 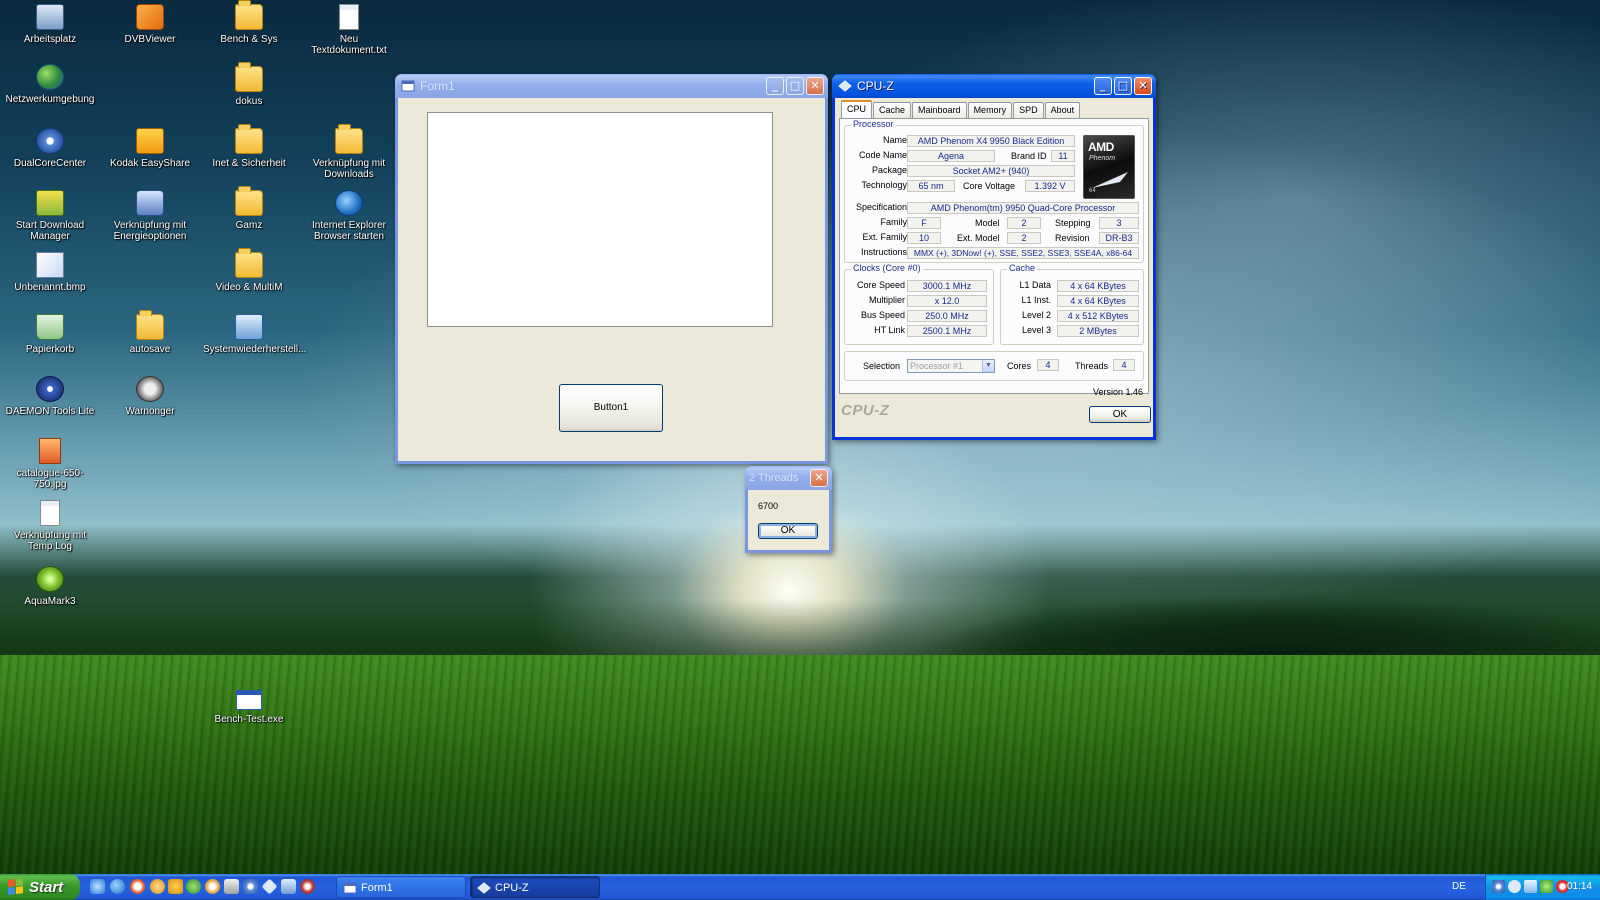 What do you see at coordinates (137, 886) in the screenshot?
I see `quicklaunch-media-icon` at bounding box center [137, 886].